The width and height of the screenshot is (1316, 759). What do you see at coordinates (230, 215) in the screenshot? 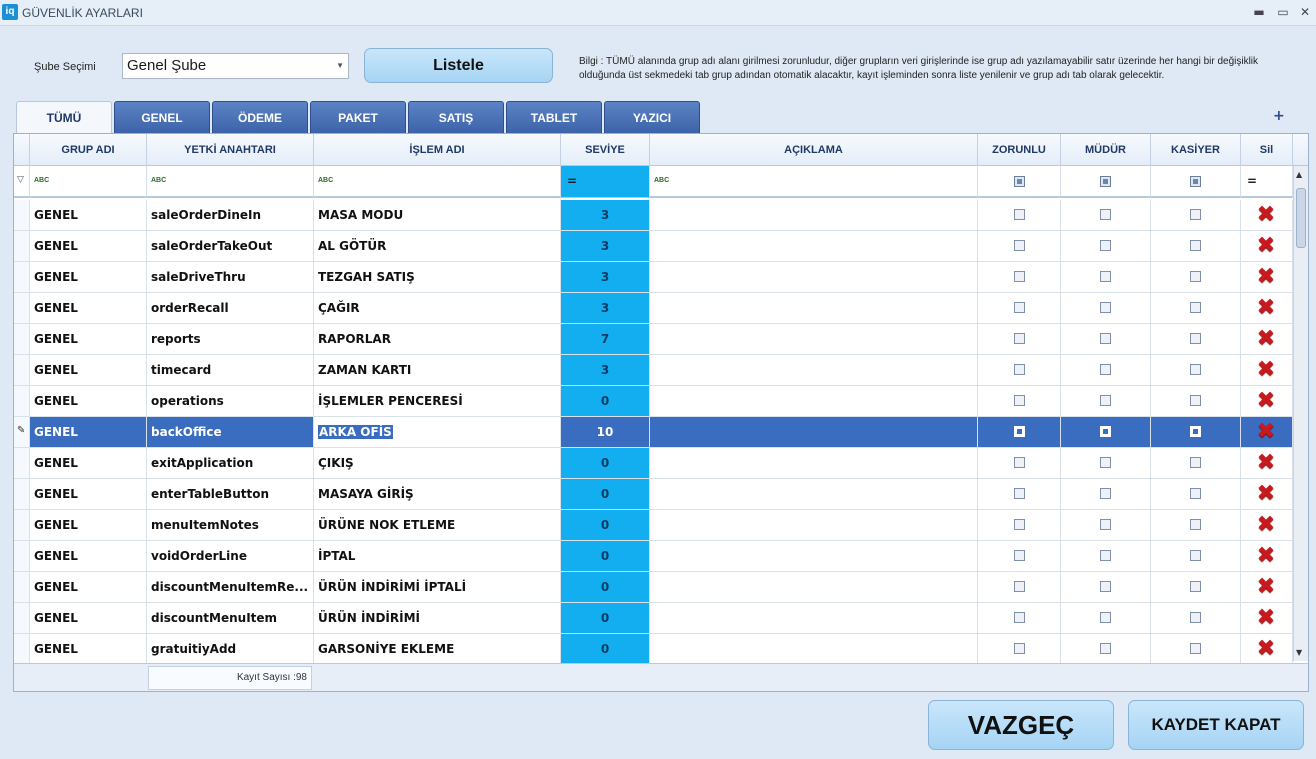
I see `cell-key: saleOrderDineIn` at bounding box center [230, 215].